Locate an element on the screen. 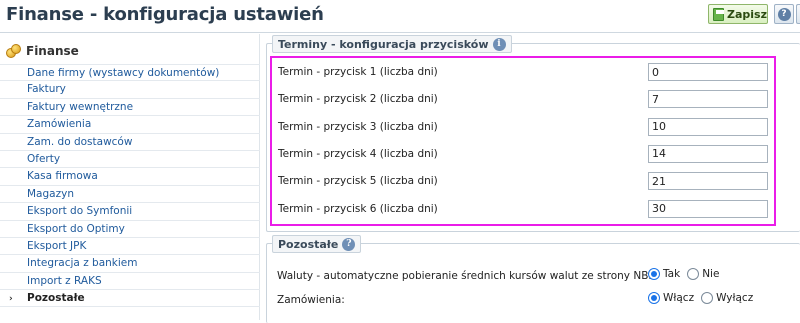 The height and width of the screenshot is (323, 800). extra-button is located at coordinates (798, 14).